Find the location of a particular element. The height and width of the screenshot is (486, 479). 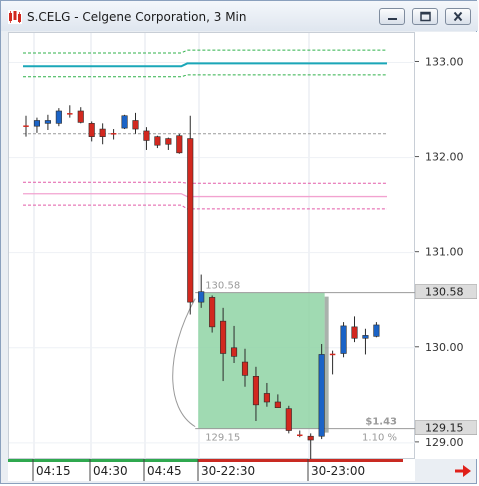

measure-box is located at coordinates (261, 360).